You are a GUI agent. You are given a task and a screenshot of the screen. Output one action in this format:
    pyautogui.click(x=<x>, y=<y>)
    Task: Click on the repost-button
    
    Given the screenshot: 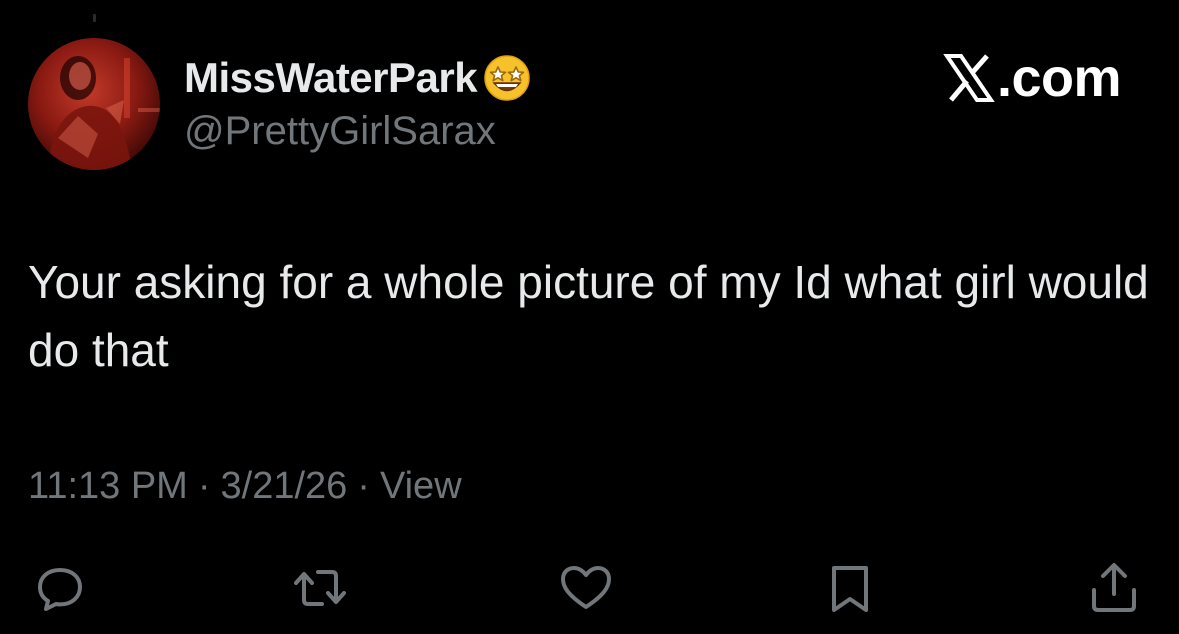 What is the action you would take?
    pyautogui.click(x=320, y=588)
    